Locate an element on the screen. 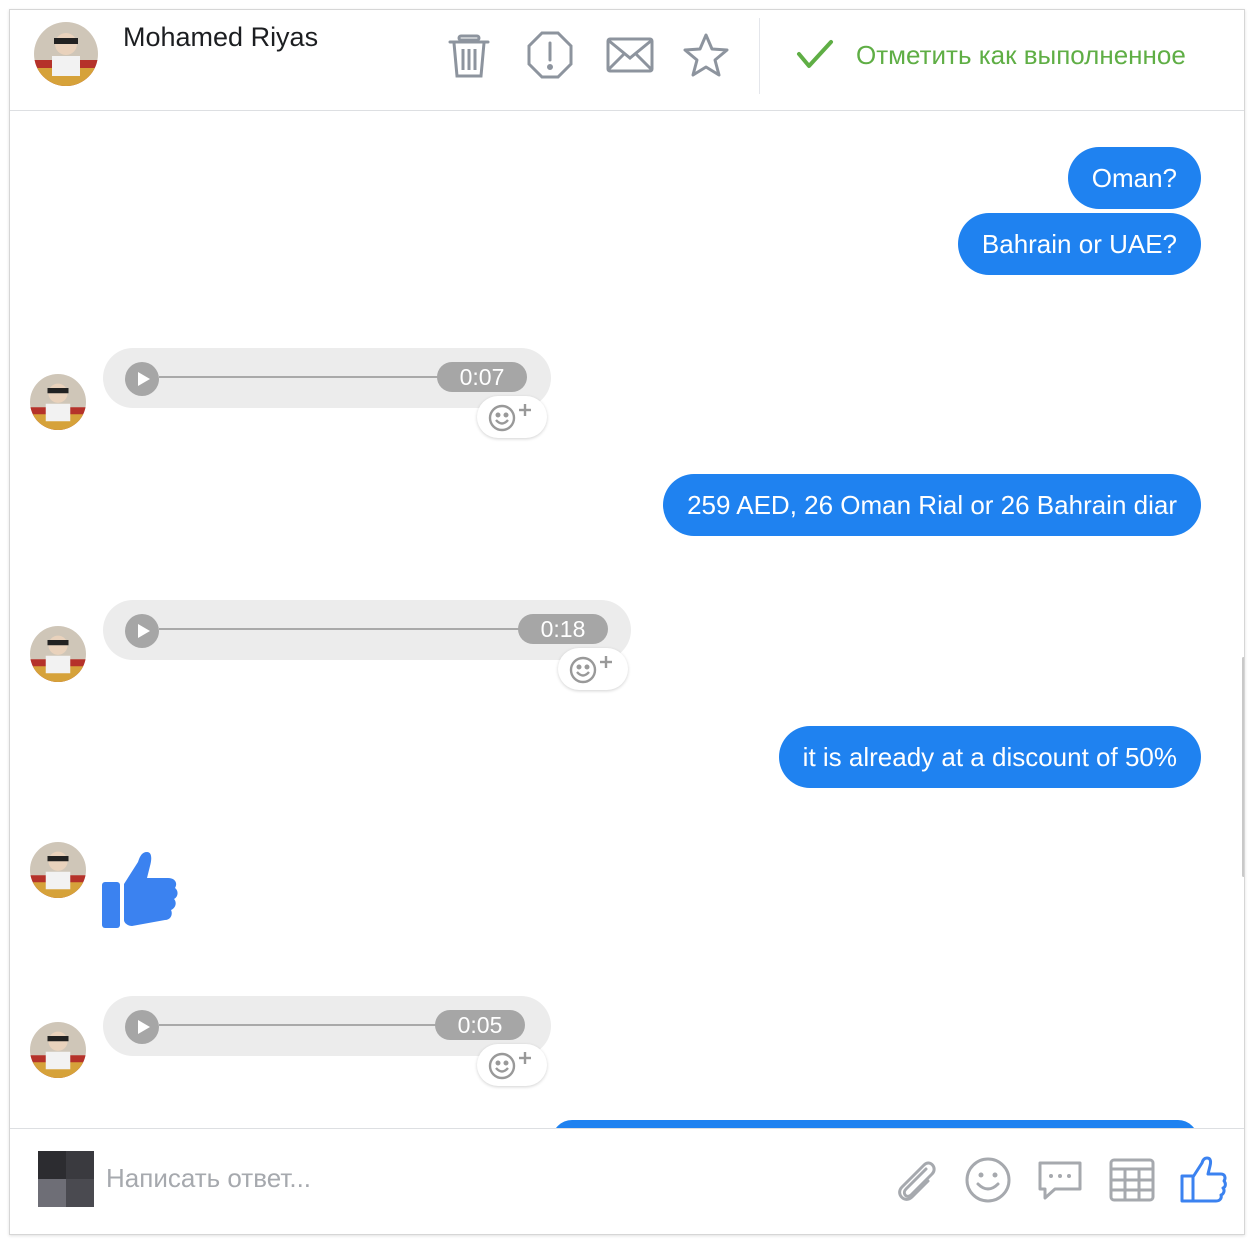  report-icon is located at coordinates (550, 55).